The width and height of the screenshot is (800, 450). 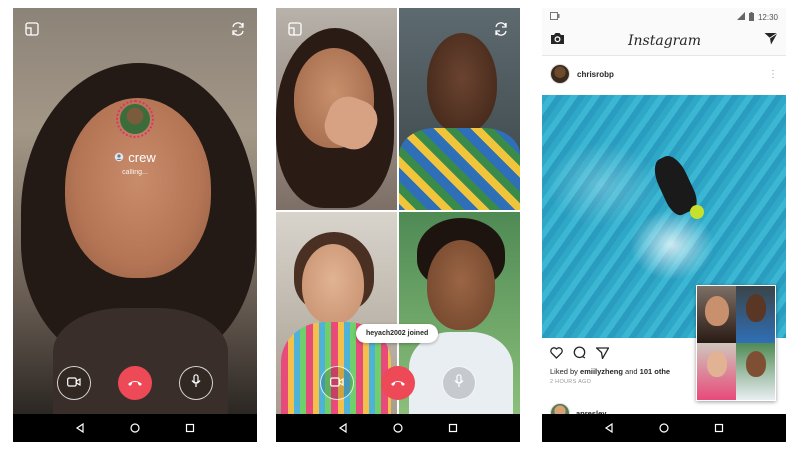 I want to click on liked-user: emiilyzheng, so click(x=601, y=371).